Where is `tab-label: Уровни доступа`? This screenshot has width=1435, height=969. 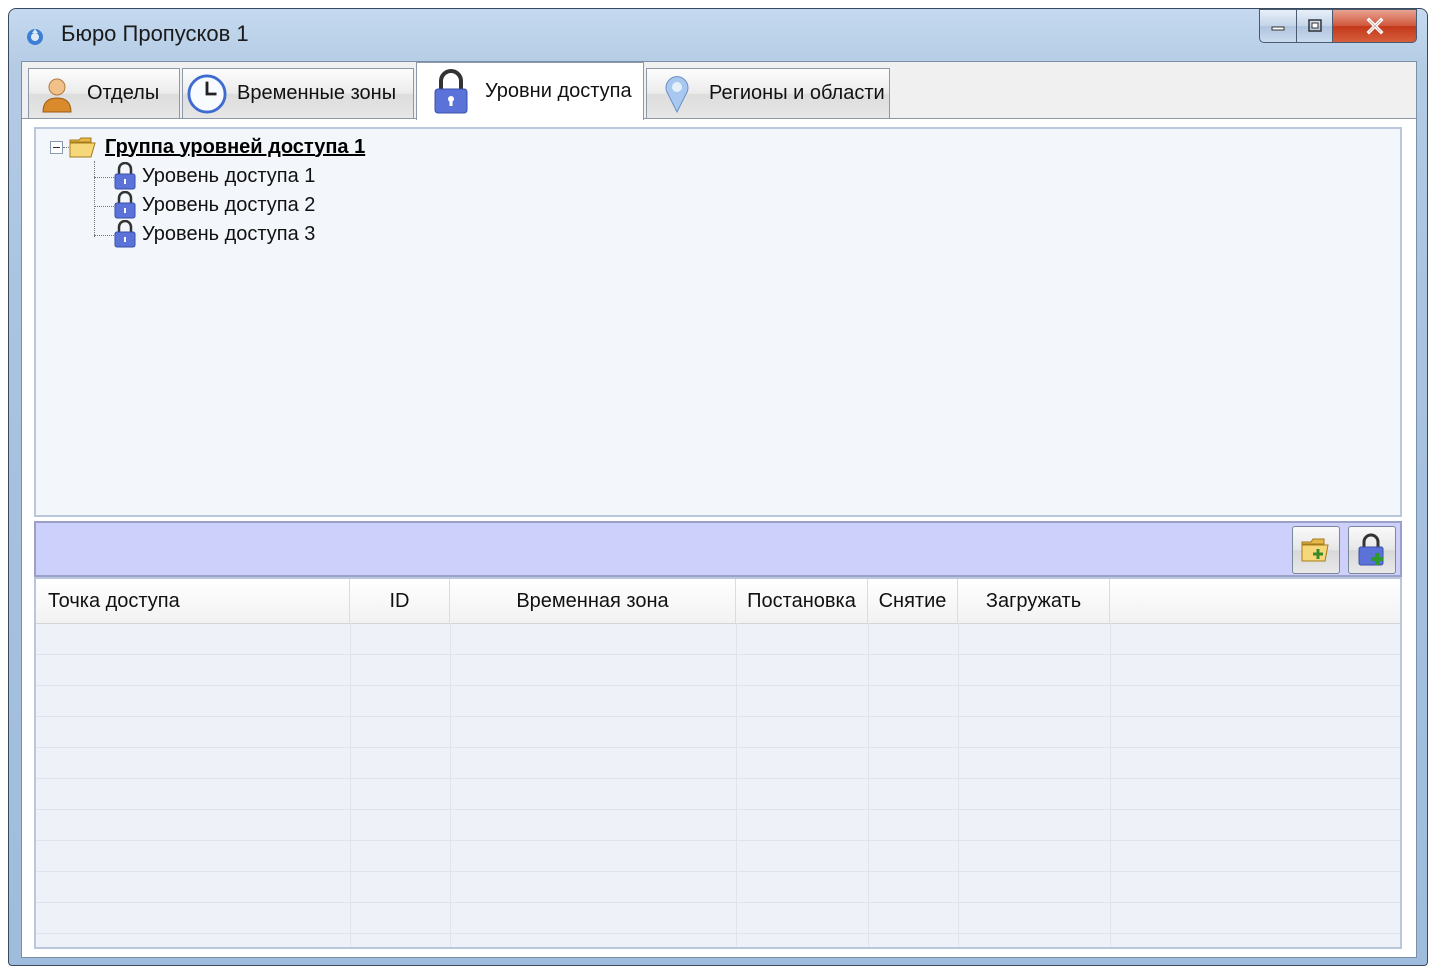 tab-label: Уровни доступа is located at coordinates (558, 91).